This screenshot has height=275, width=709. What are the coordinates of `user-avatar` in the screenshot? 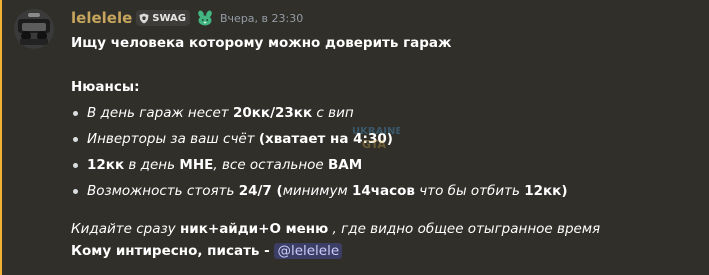 It's located at (34, 29).